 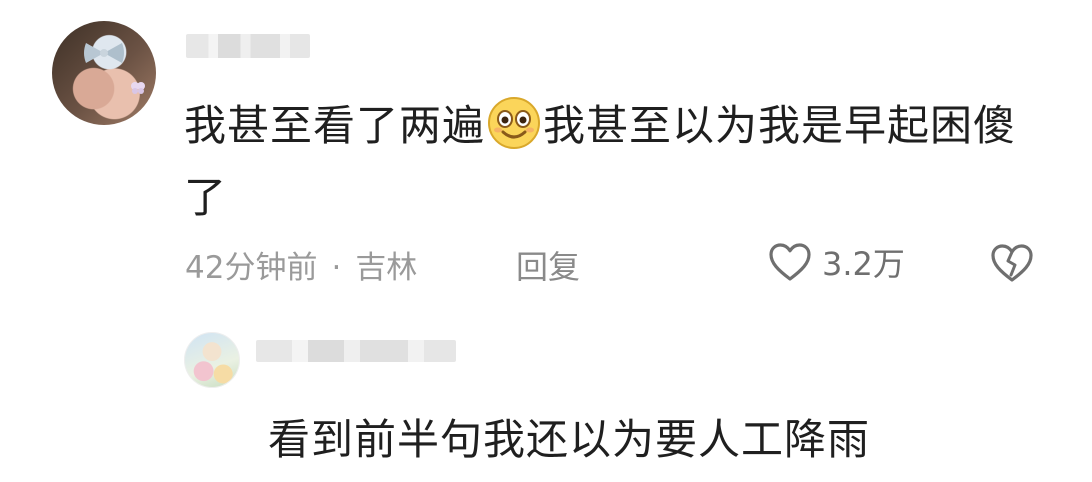 What do you see at coordinates (335, 125) in the screenshot?
I see `comment-text-part-1: 我甚至看了两遍` at bounding box center [335, 125].